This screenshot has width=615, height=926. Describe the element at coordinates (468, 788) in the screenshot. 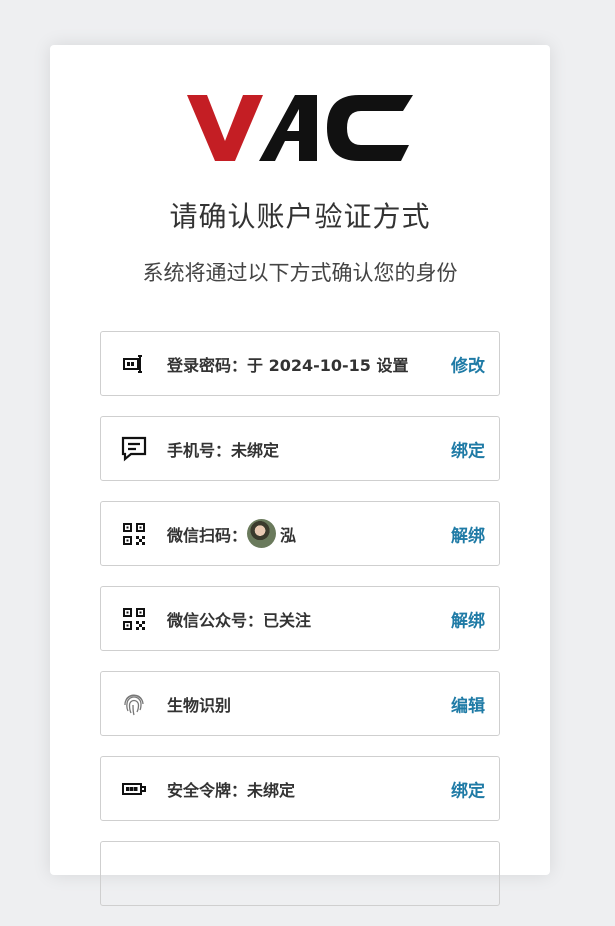

I see `bind-token-button: 绑定` at that location.